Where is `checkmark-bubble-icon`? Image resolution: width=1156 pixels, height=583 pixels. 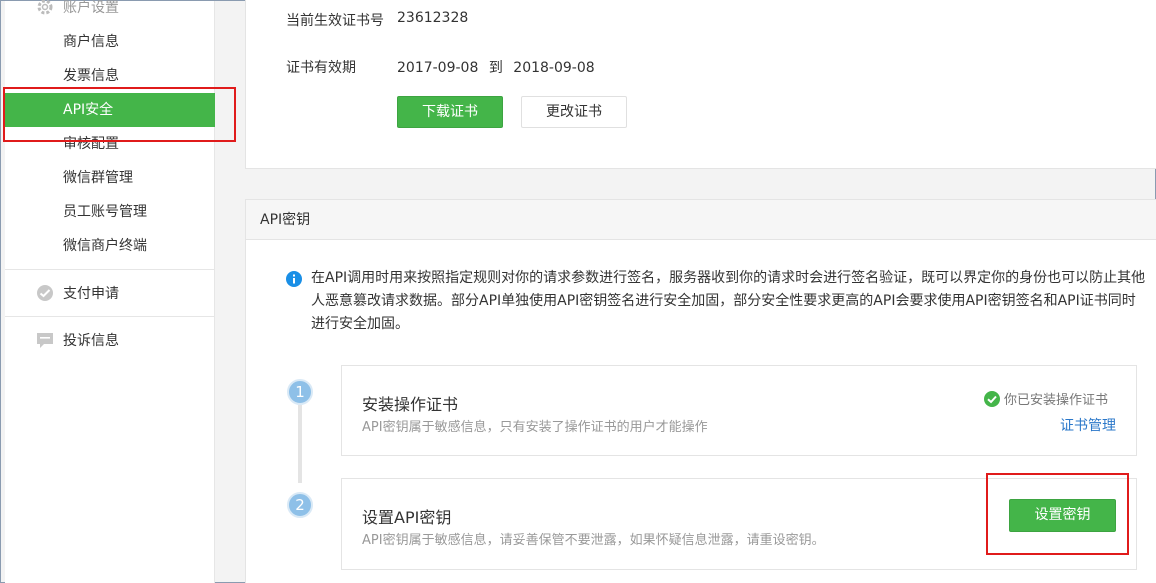
checkmark-bubble-icon is located at coordinates (45, 293).